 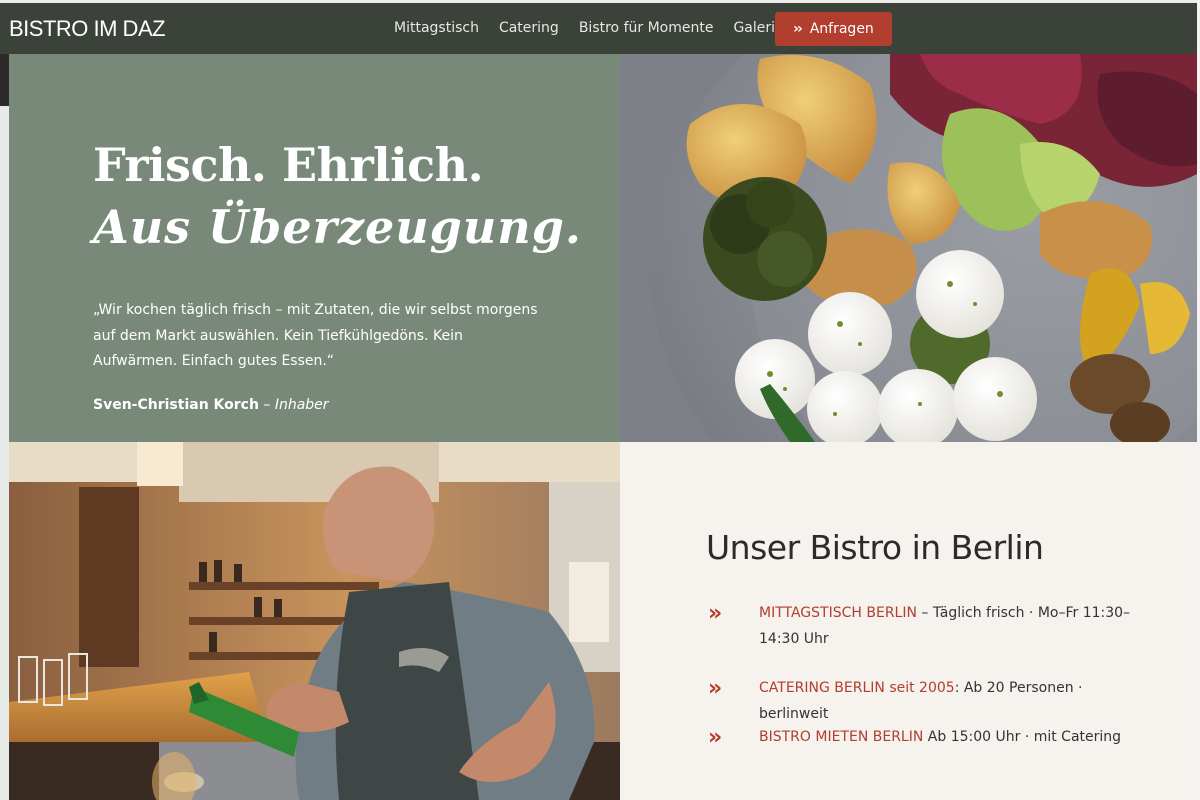 I want to click on mittagstisch-berlin-link: MITTAGSTISCH BERLIN, so click(x=838, y=613).